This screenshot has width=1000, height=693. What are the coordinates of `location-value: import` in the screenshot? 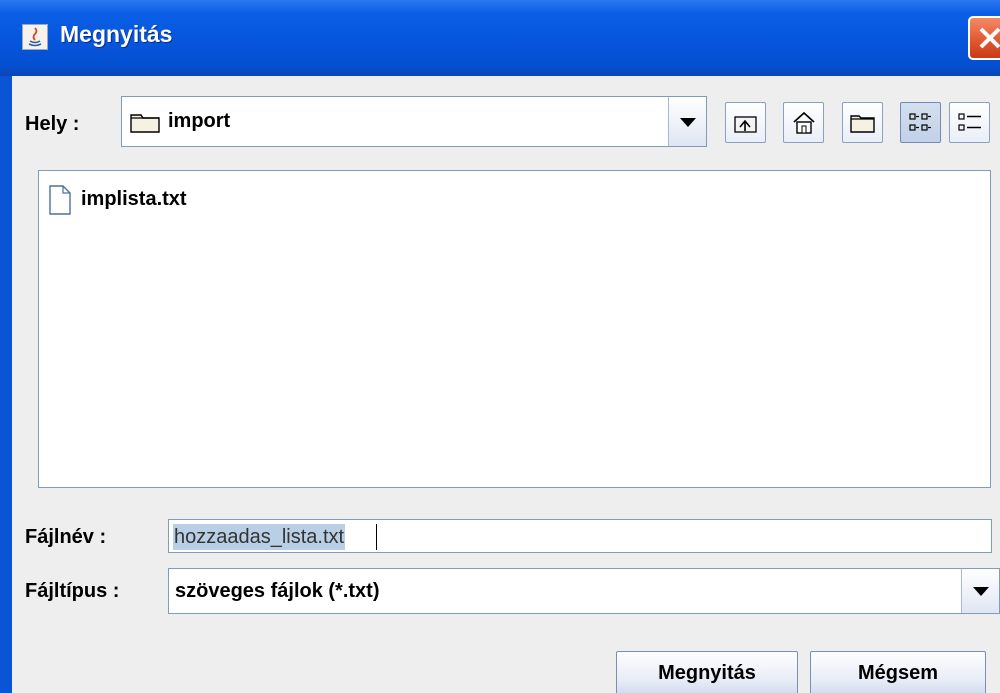 It's located at (199, 121).